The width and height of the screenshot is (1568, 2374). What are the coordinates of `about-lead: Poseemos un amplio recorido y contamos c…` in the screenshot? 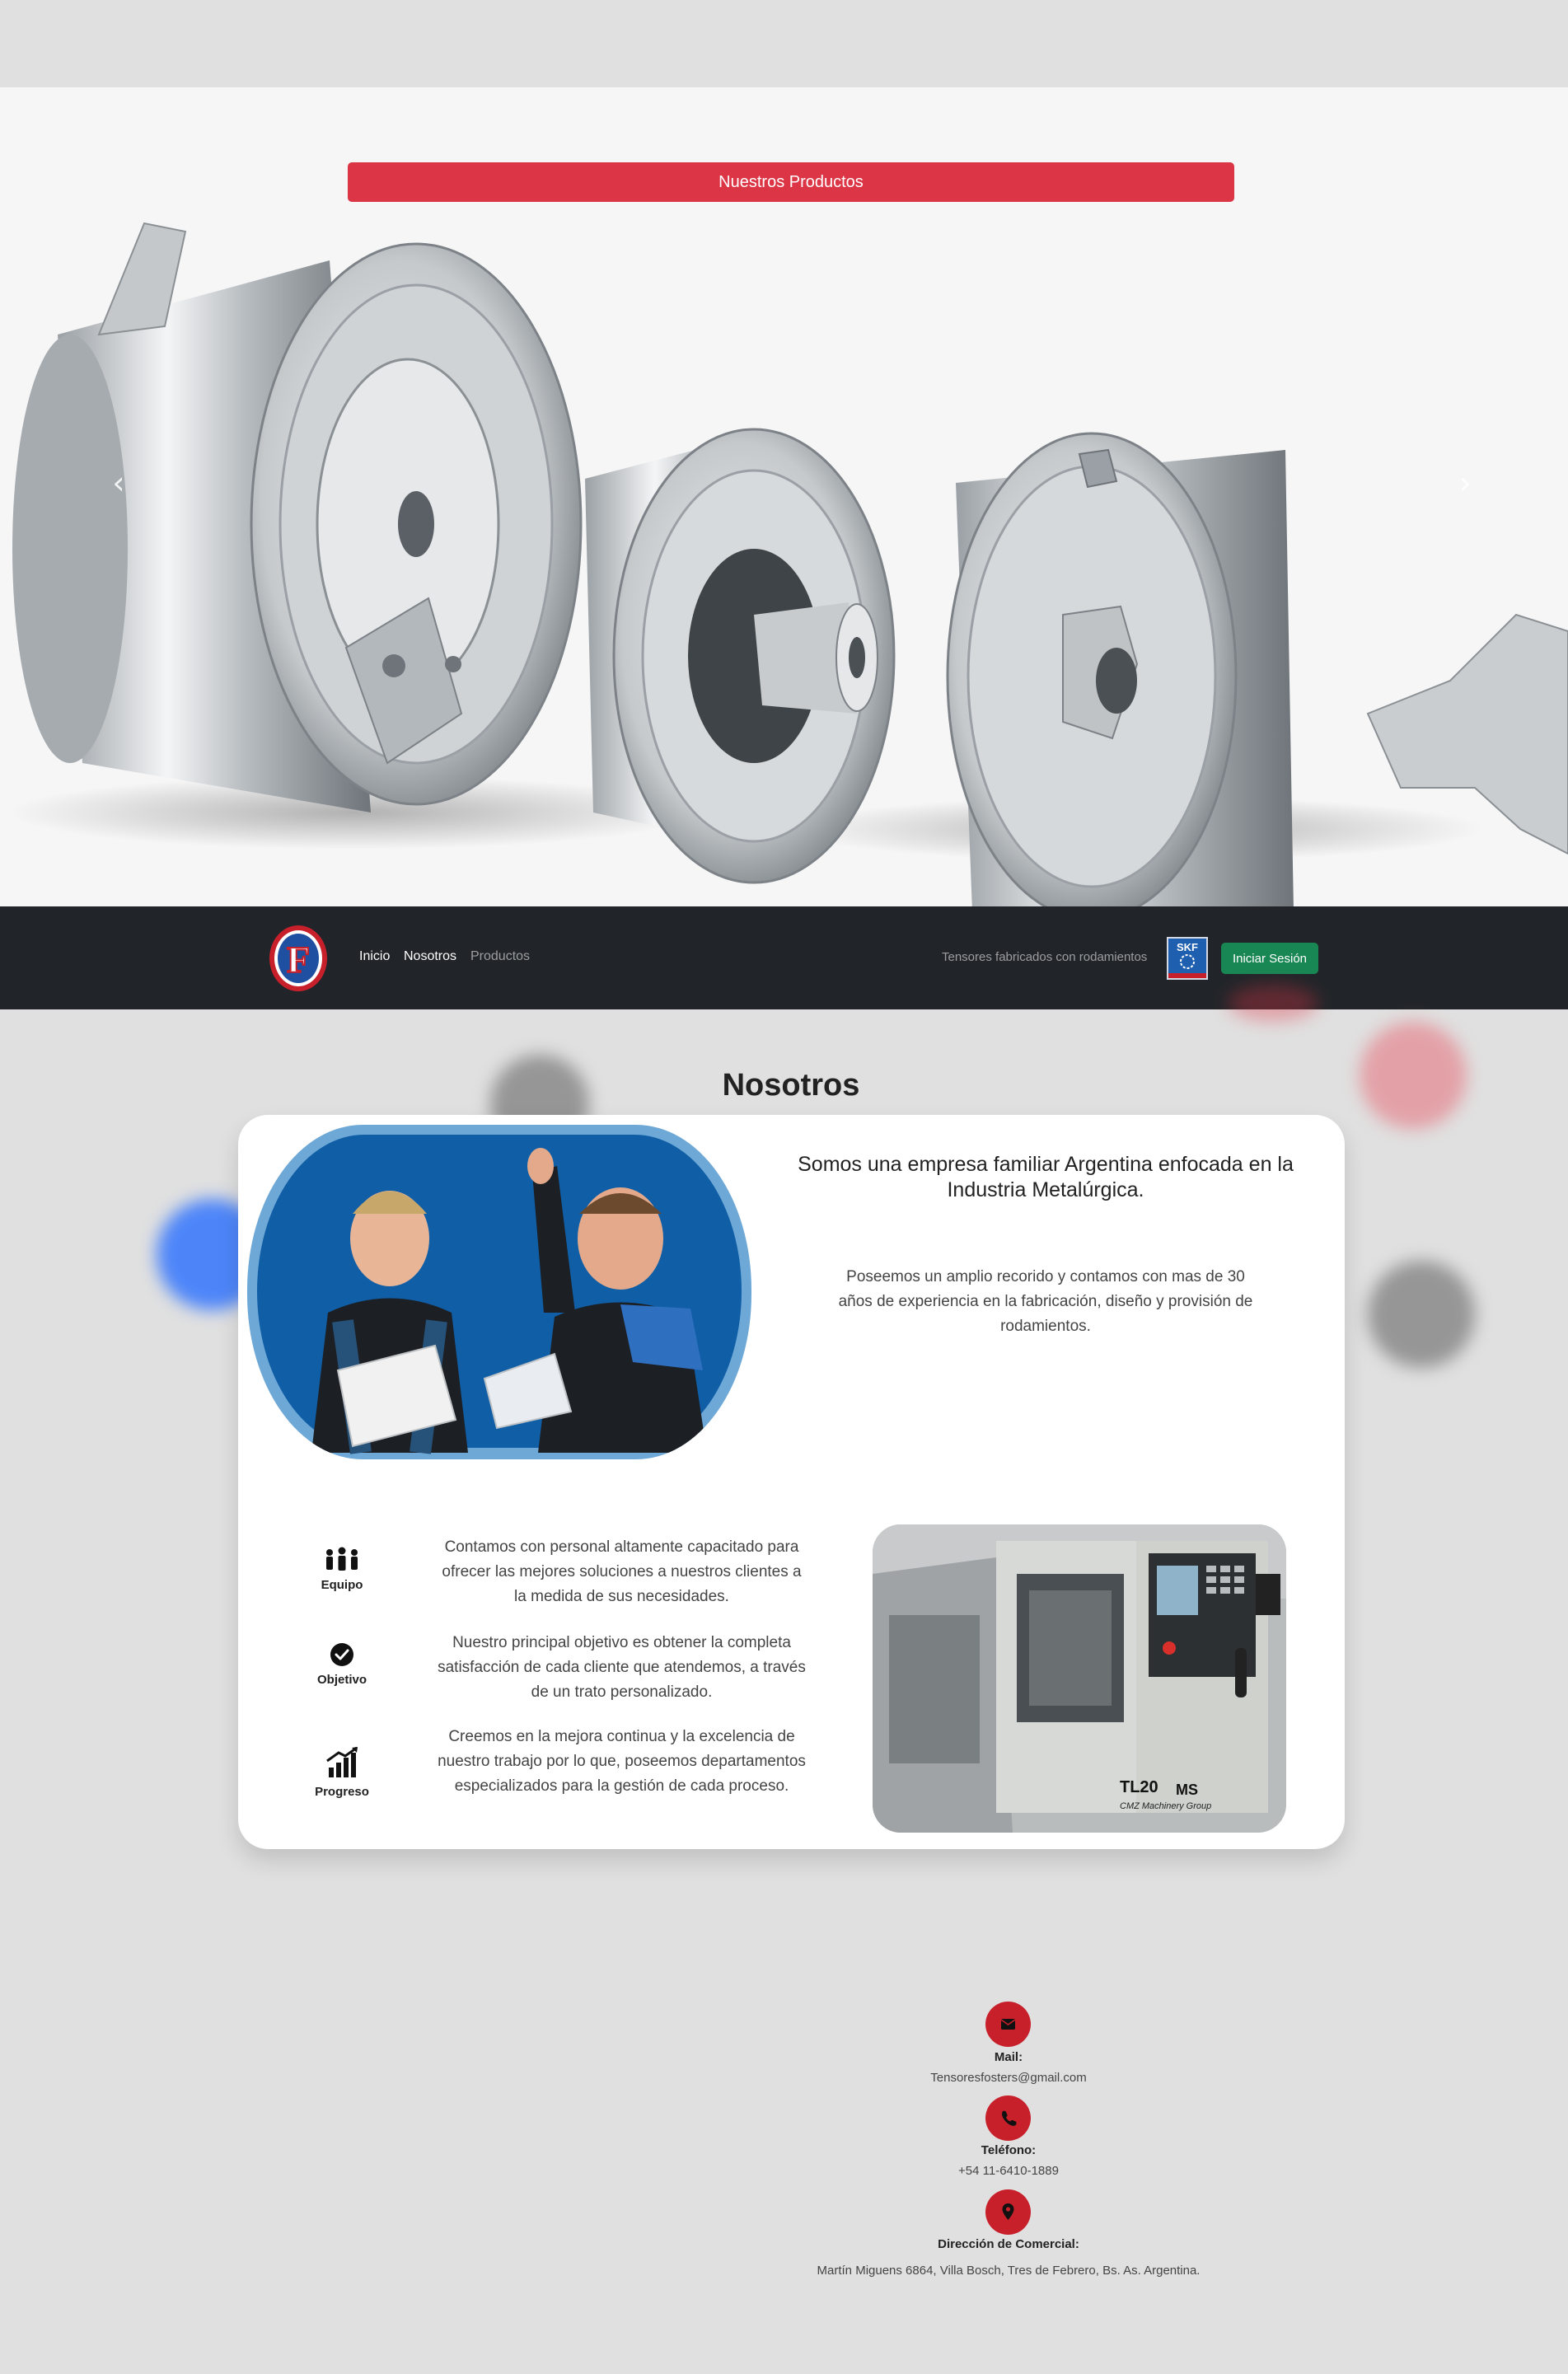 It's located at (1045, 1301).